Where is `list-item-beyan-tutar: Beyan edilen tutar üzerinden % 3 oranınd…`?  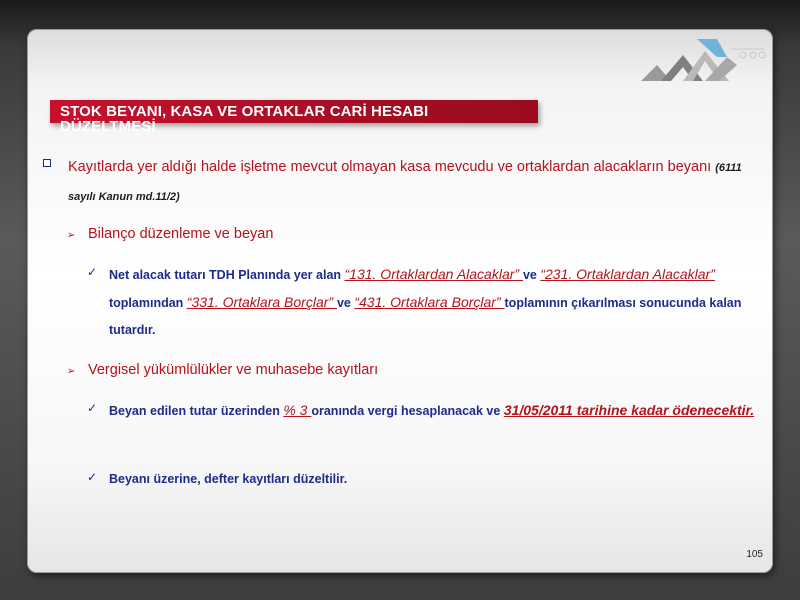 list-item-beyan-tutar: Beyan edilen tutar üzerinden % 3 oranınd… is located at coordinates (434, 411).